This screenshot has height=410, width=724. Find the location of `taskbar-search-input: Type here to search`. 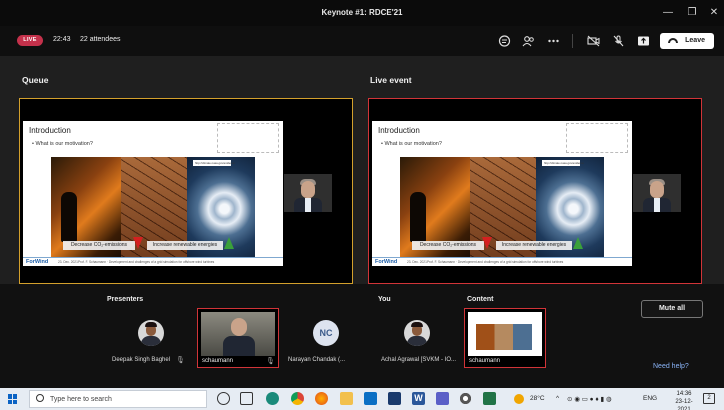

taskbar-search-input: Type here to search is located at coordinates (118, 399).